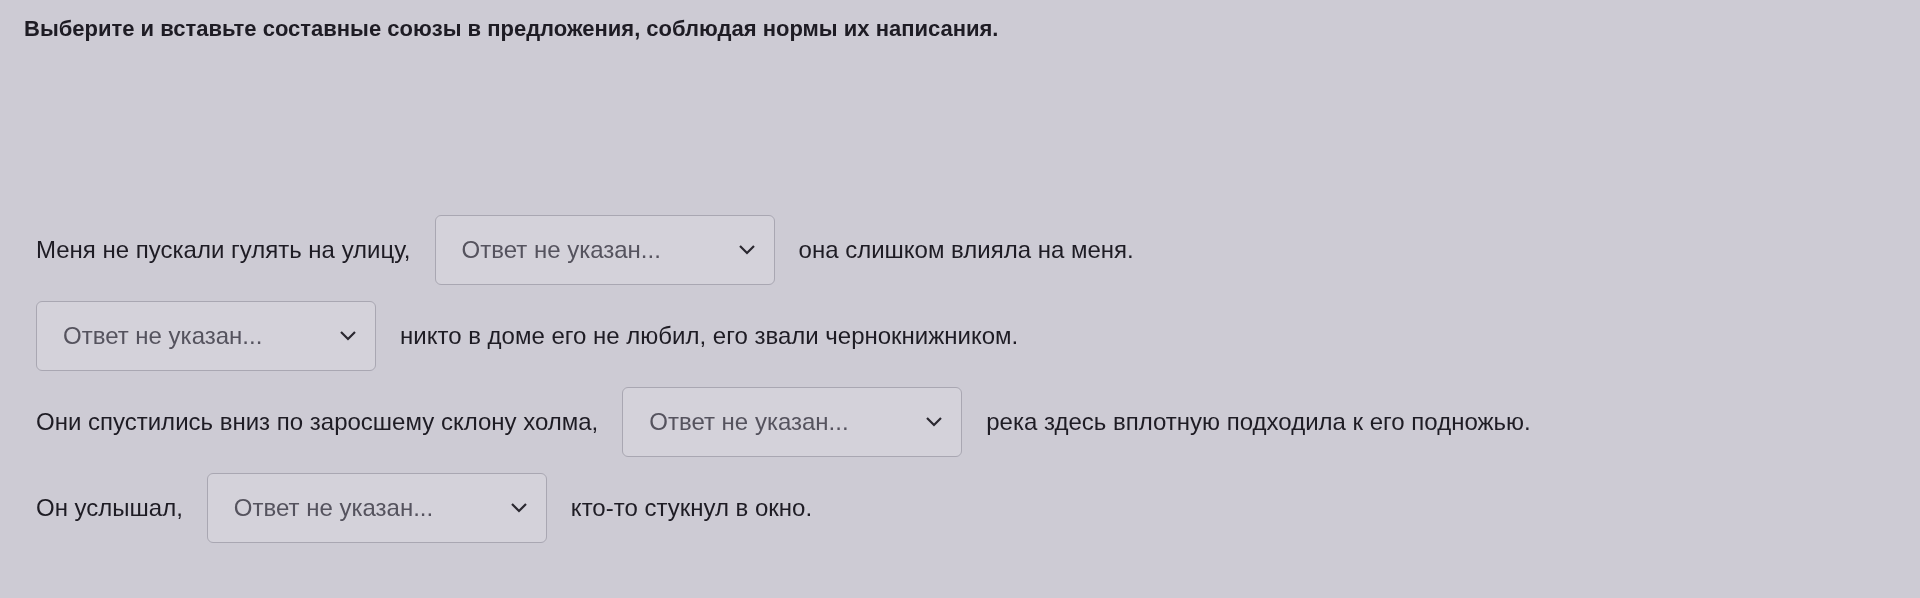 This screenshot has width=1920, height=598. I want to click on sentence-text: она слишком влияла на меня., so click(966, 250).